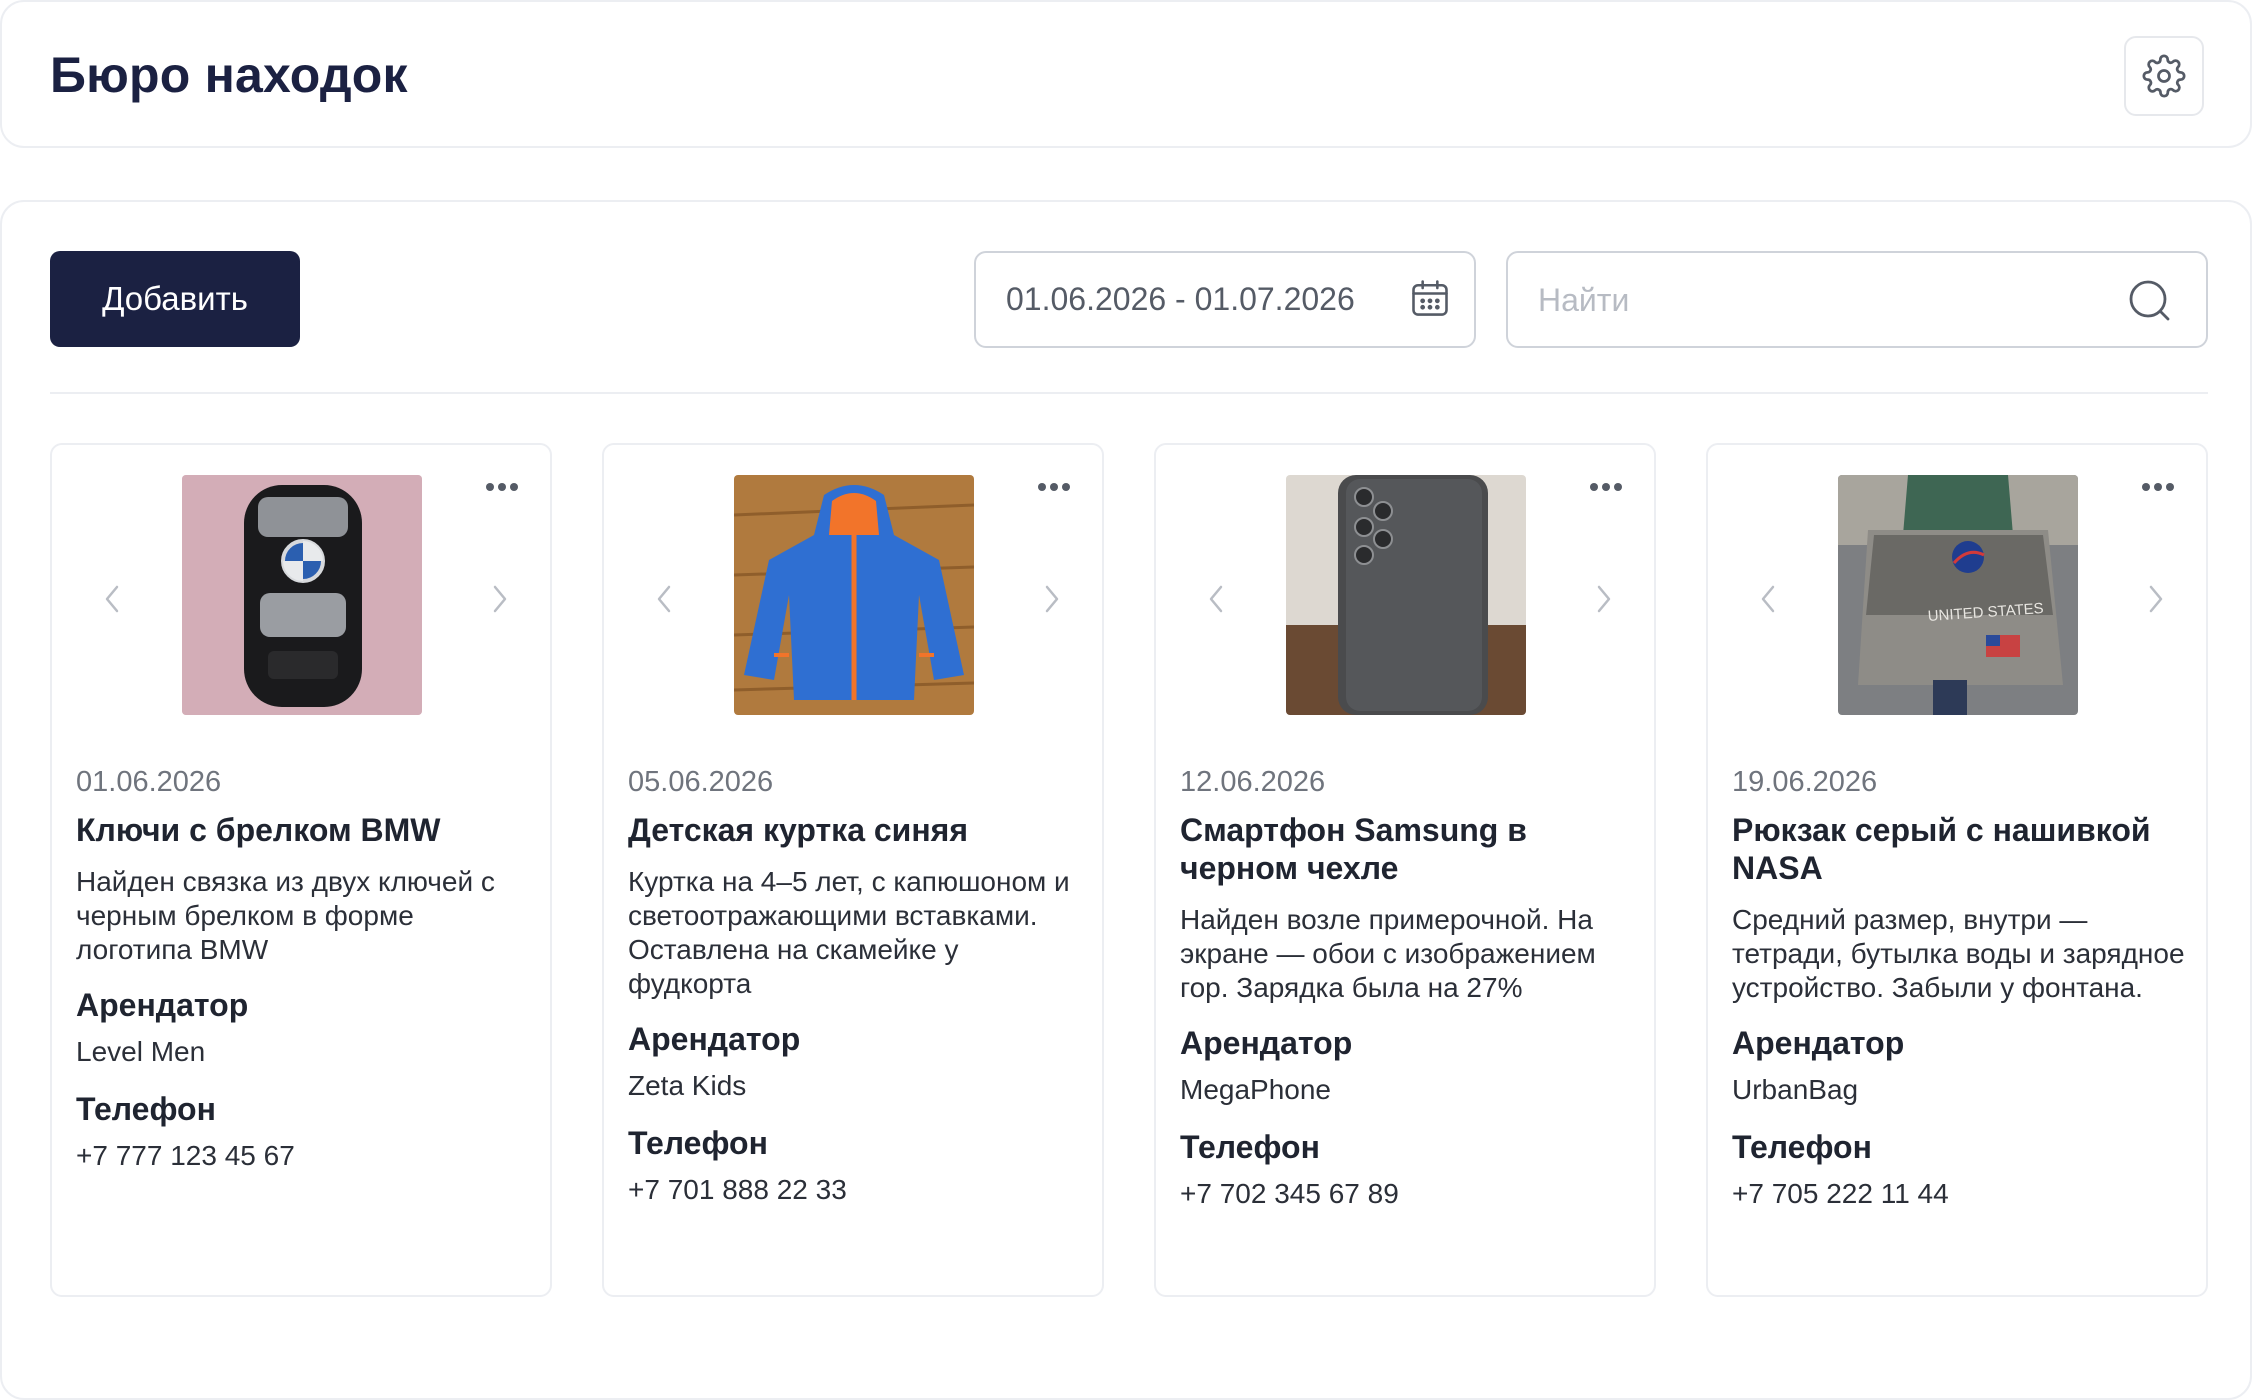 The height and width of the screenshot is (1400, 2252). I want to click on item-date: 01.06.2026, so click(149, 782).